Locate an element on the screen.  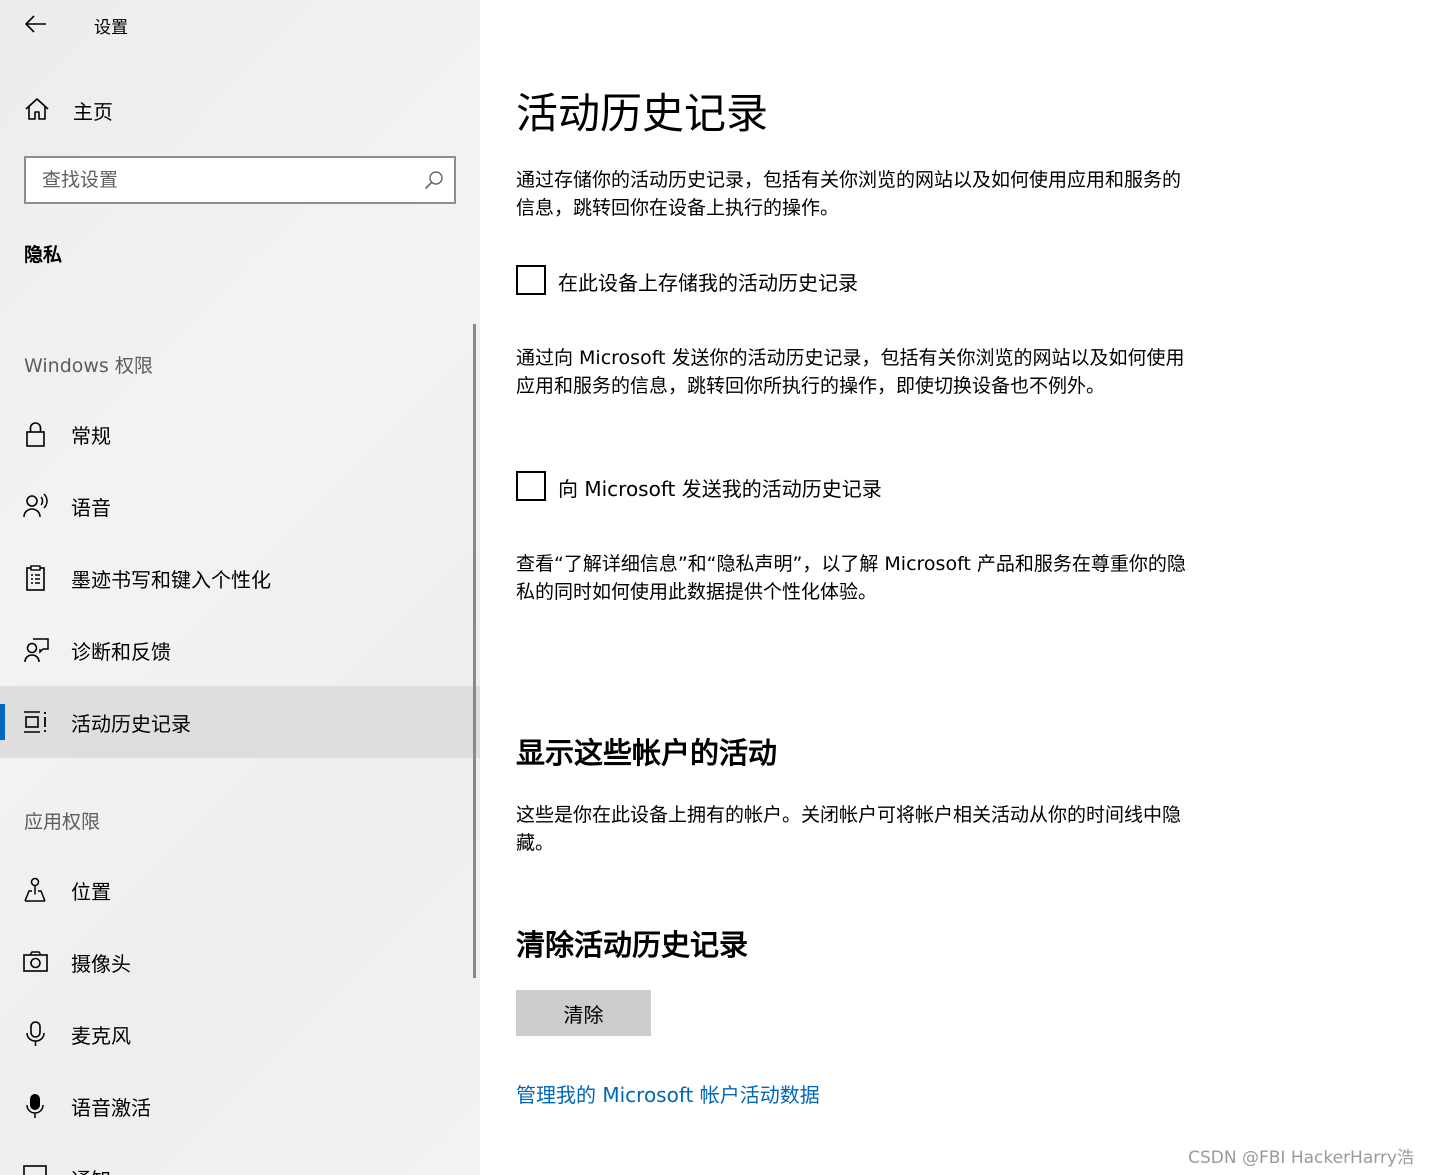
search-icon is located at coordinates (434, 180).